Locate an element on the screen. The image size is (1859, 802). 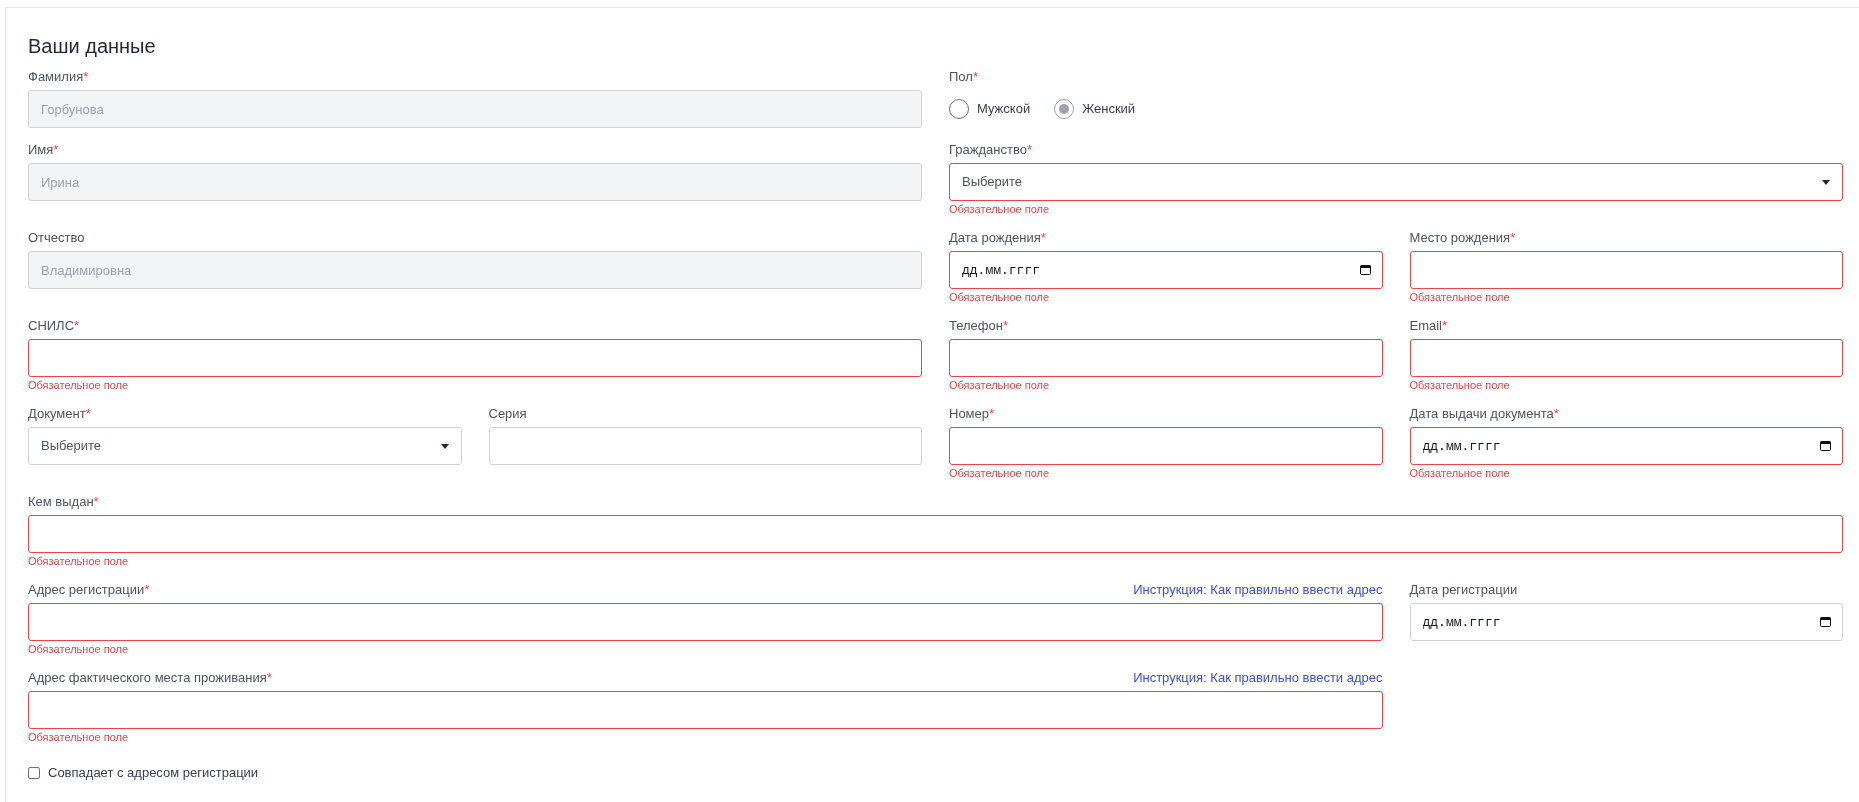
field-label: Номер* is located at coordinates (972, 413).